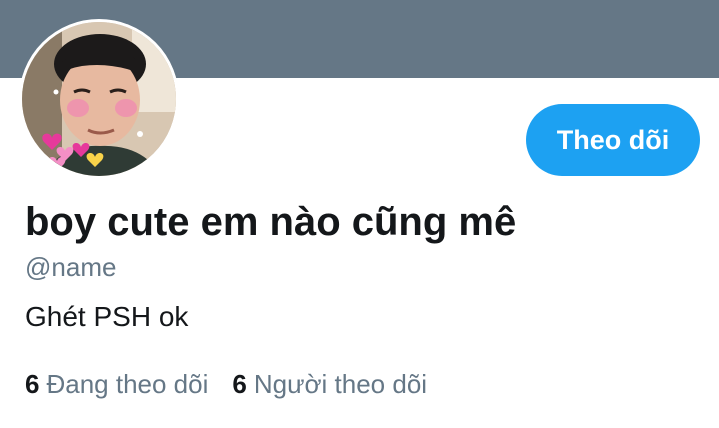  I want to click on follow-button: Theo dõi, so click(613, 140).